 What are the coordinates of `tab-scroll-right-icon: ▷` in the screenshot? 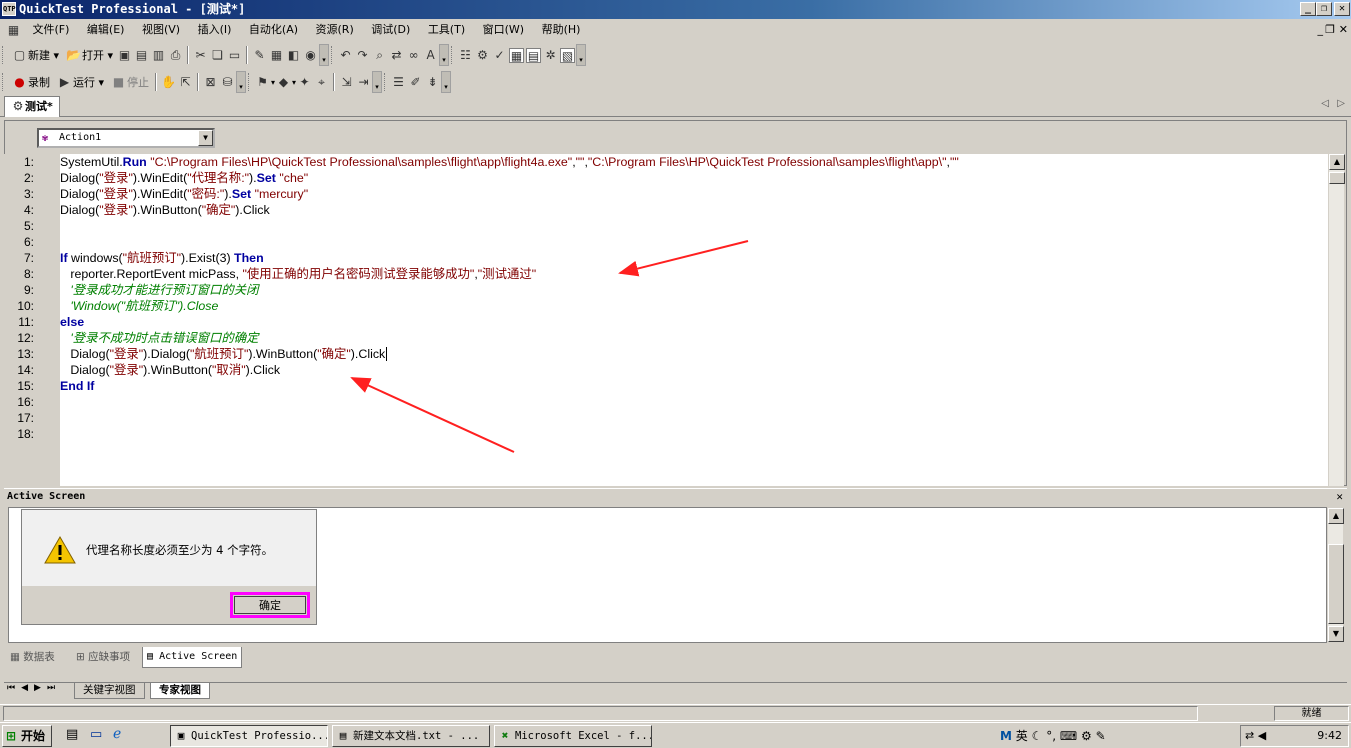 It's located at (1341, 103).